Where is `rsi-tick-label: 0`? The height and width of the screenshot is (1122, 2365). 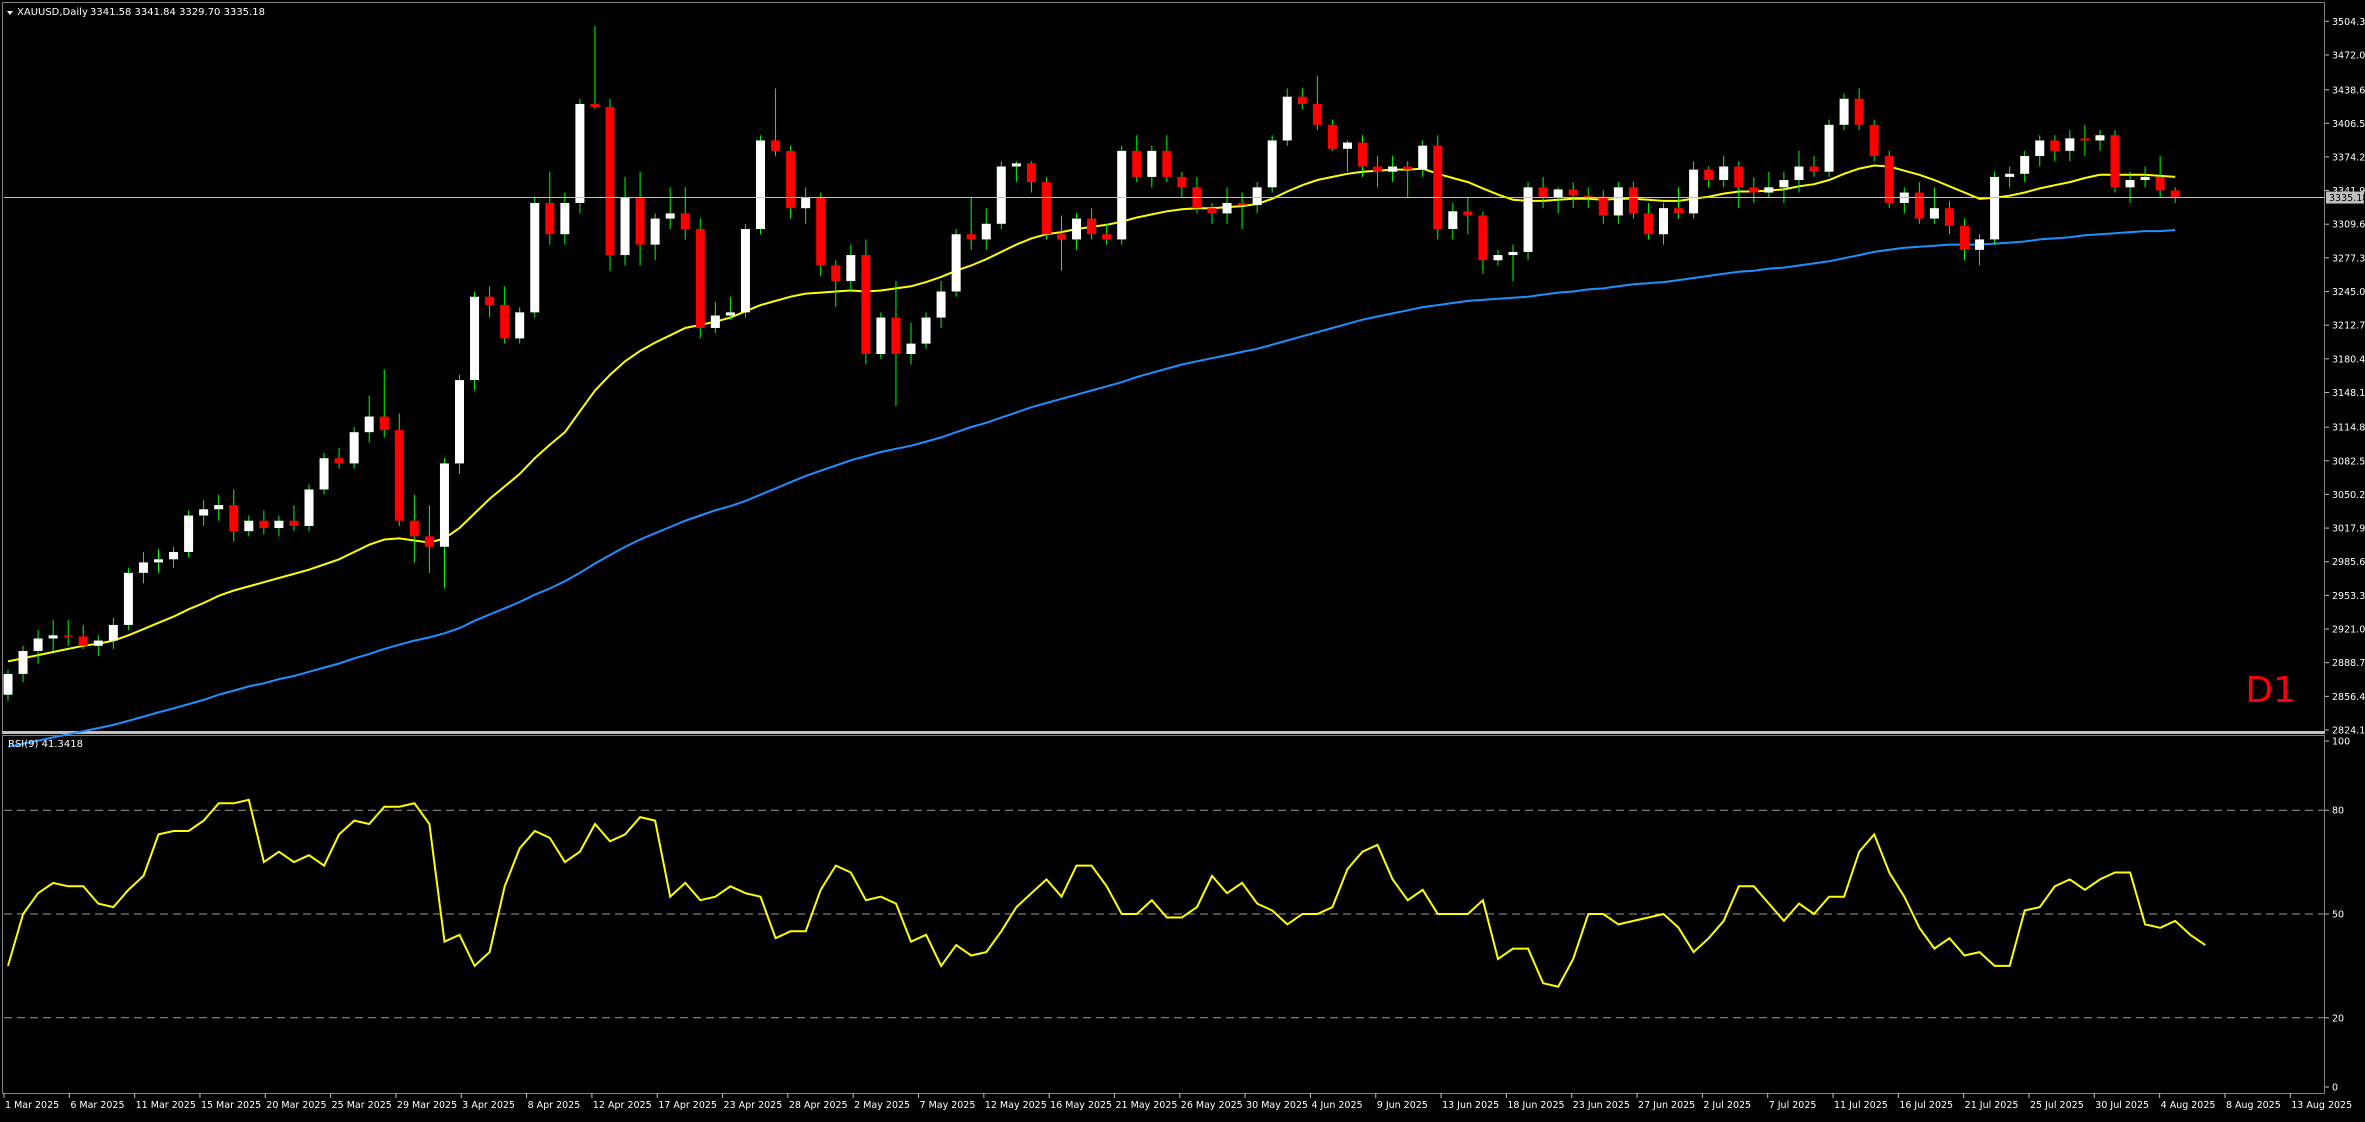 rsi-tick-label: 0 is located at coordinates (2335, 1088).